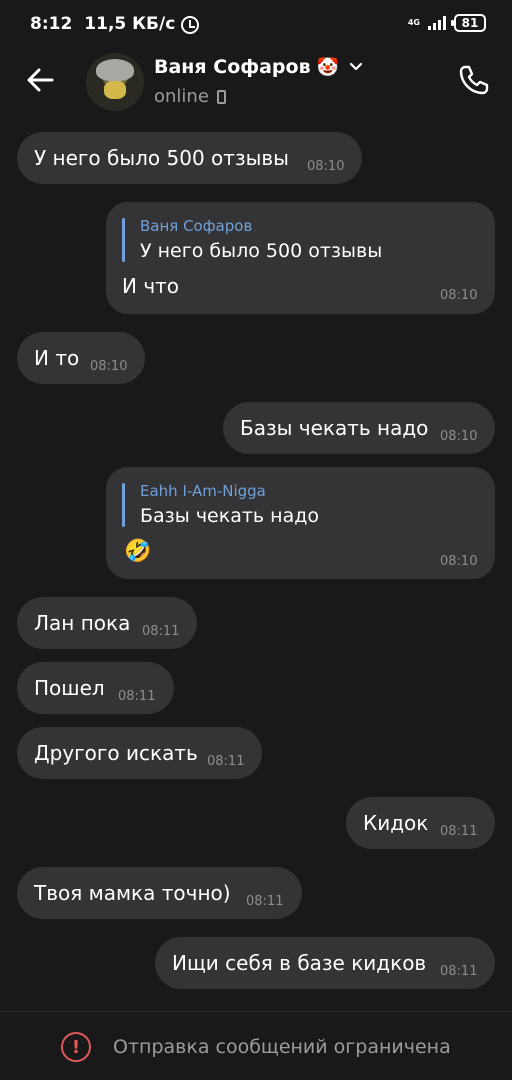  Describe the element at coordinates (256, 24) in the screenshot. I see `status-bar: 8:12 11,5 КБ/с 4G 81` at that location.